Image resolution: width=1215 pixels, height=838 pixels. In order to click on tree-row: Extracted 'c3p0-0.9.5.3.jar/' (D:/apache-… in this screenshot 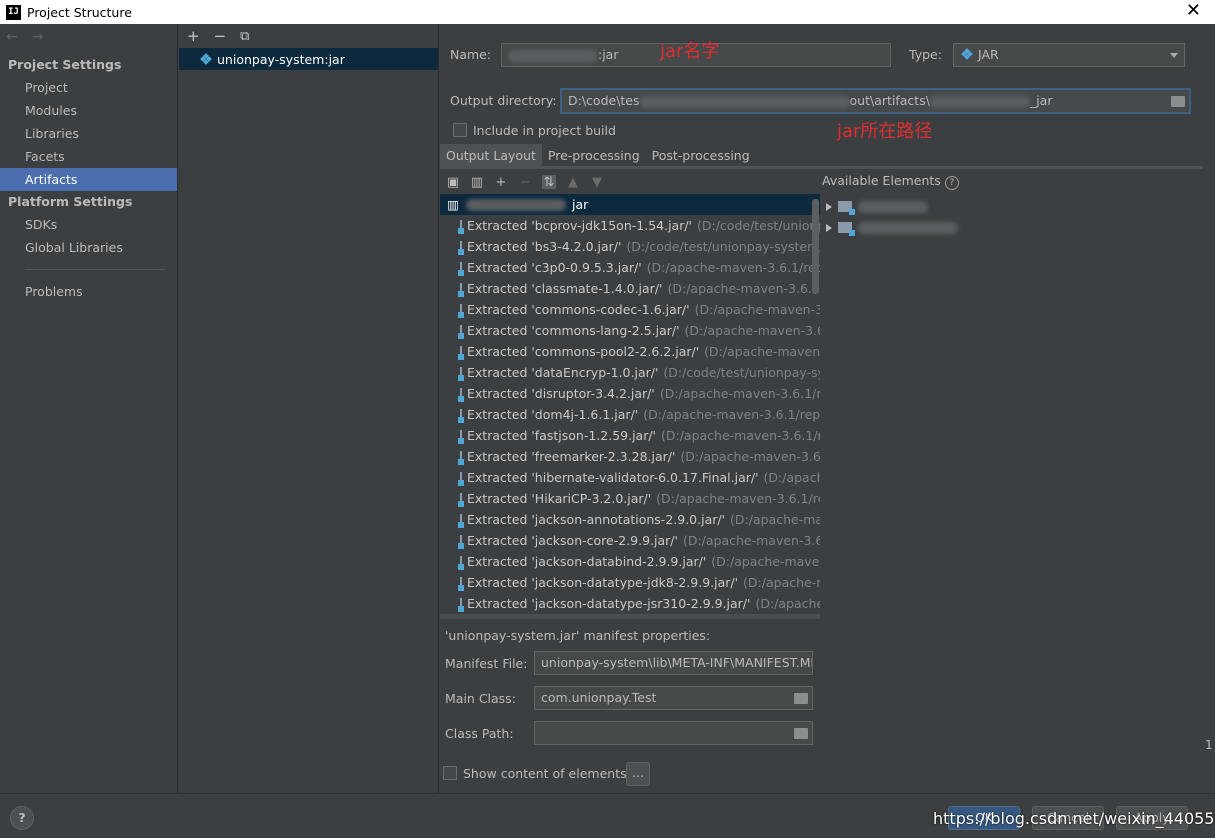, I will do `click(630, 267)`.